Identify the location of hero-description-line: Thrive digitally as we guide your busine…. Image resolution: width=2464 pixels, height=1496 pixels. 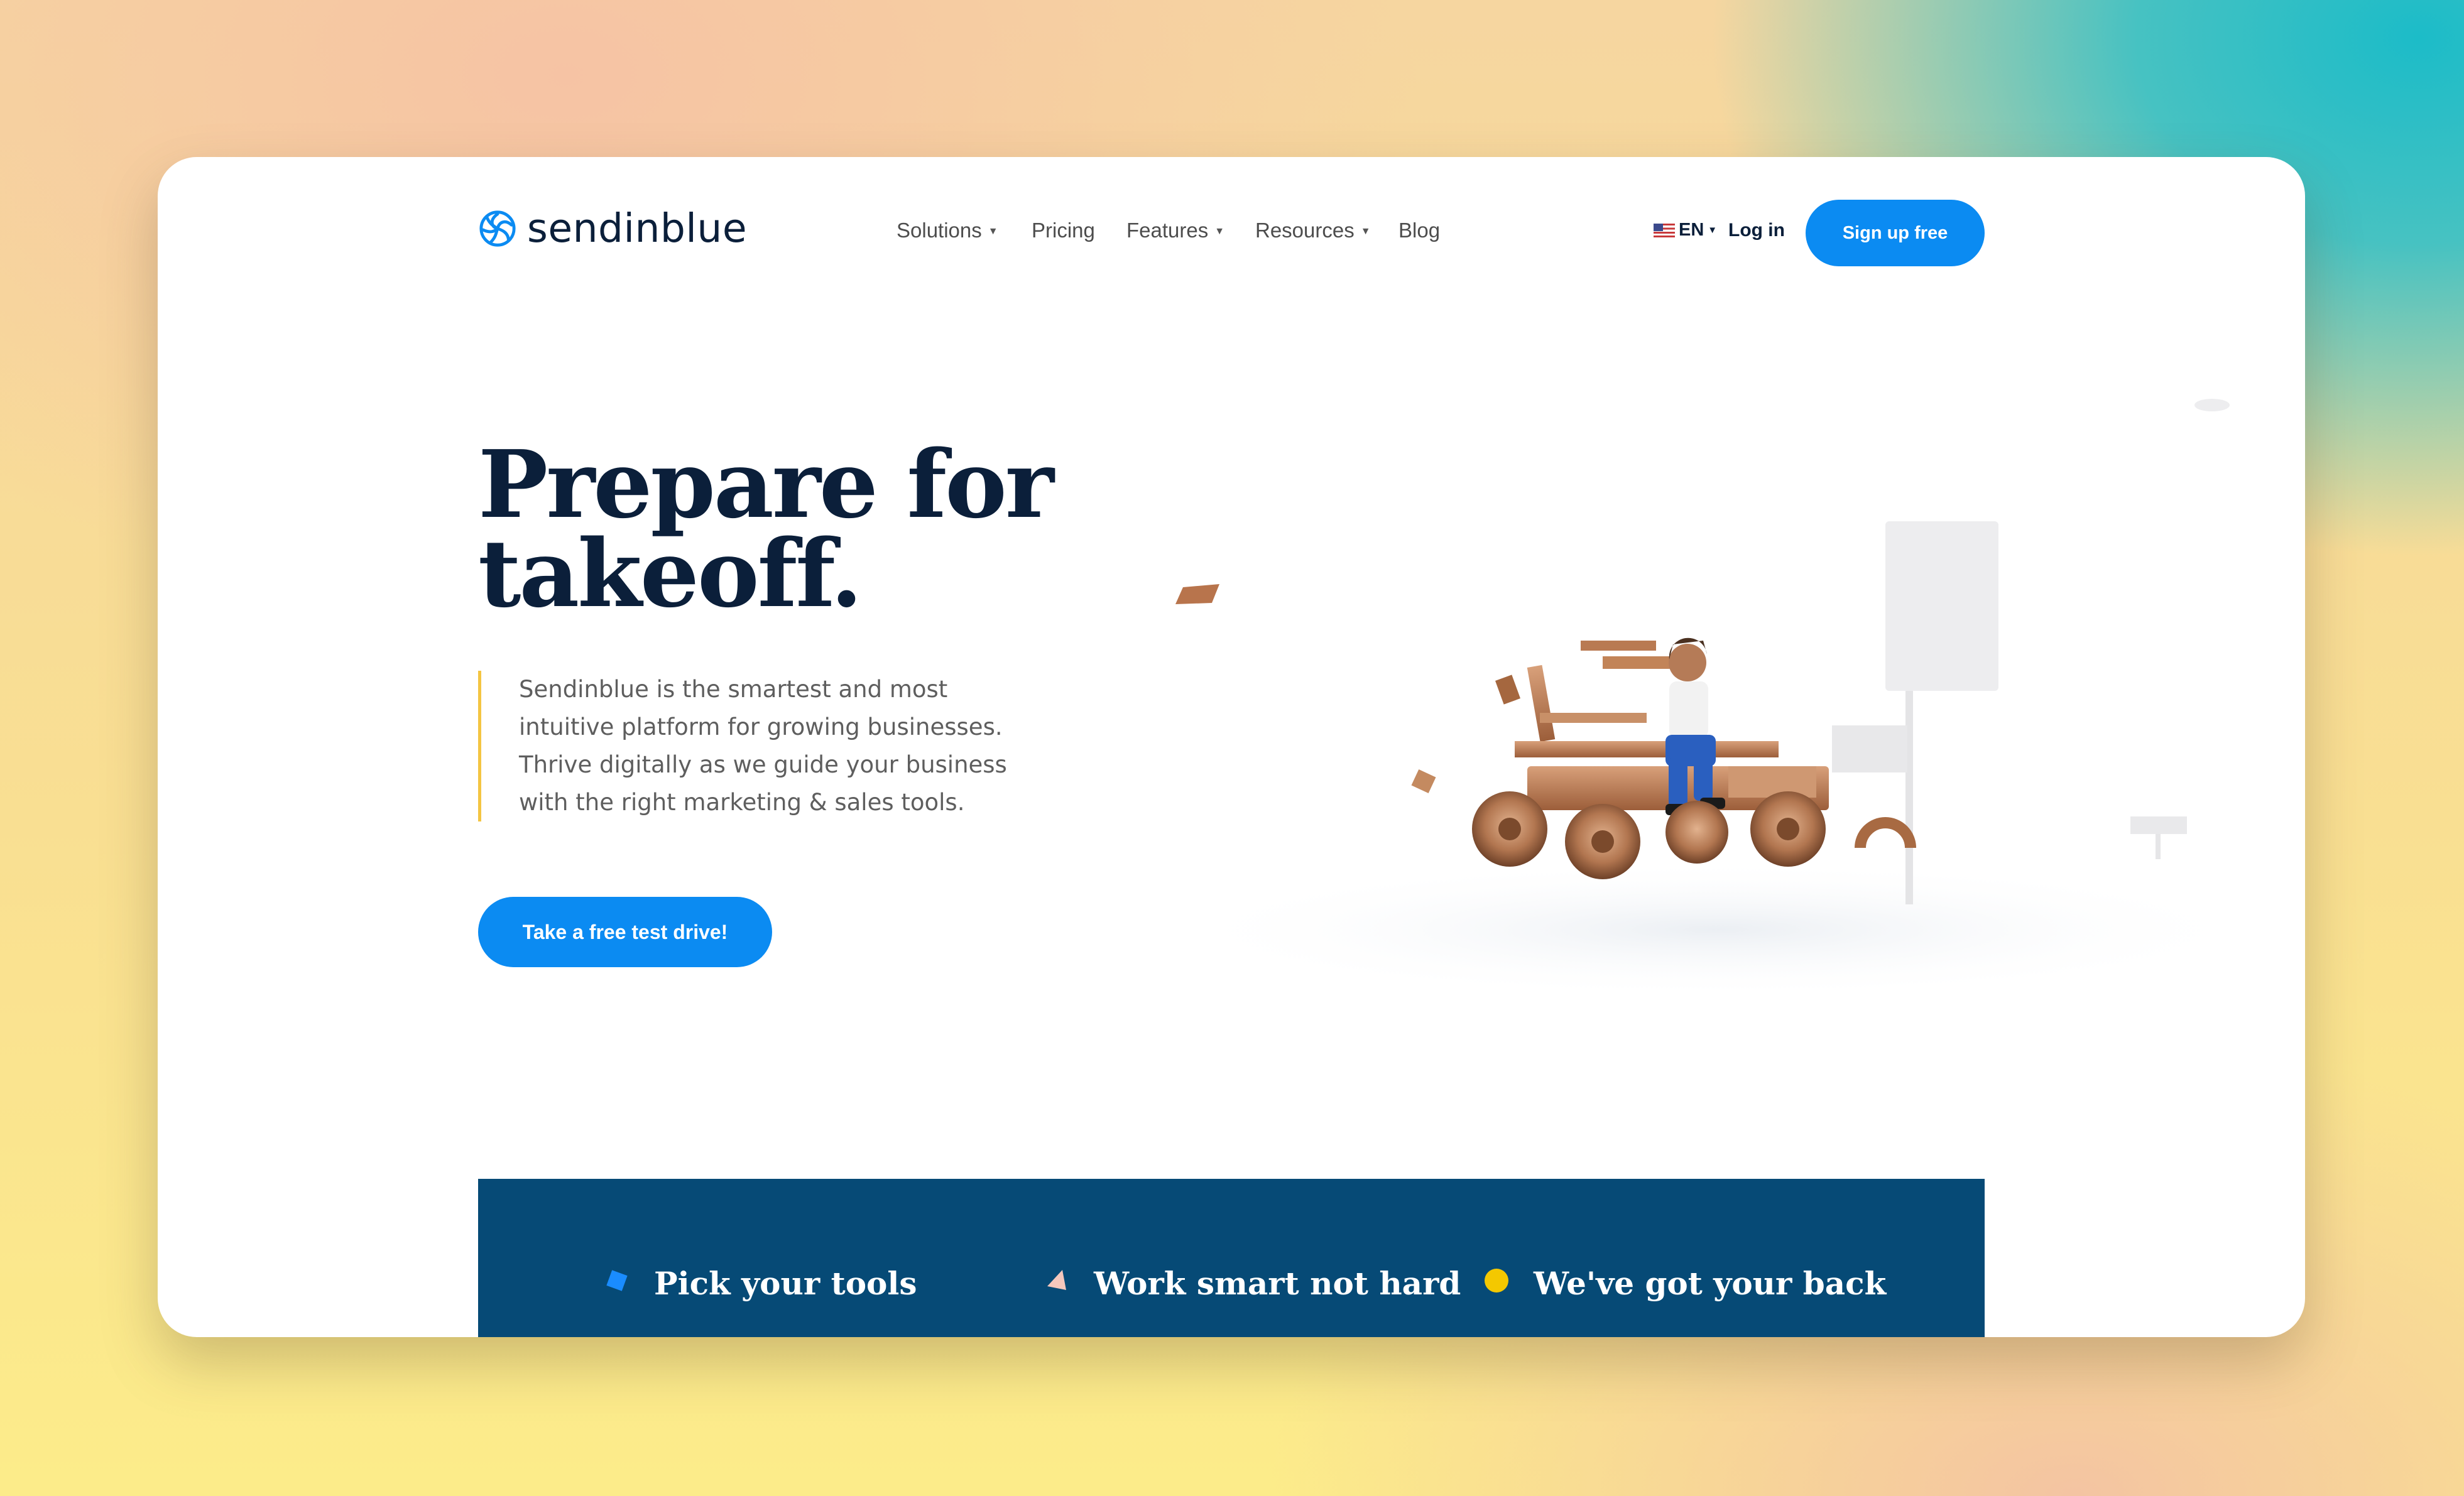
(763, 765).